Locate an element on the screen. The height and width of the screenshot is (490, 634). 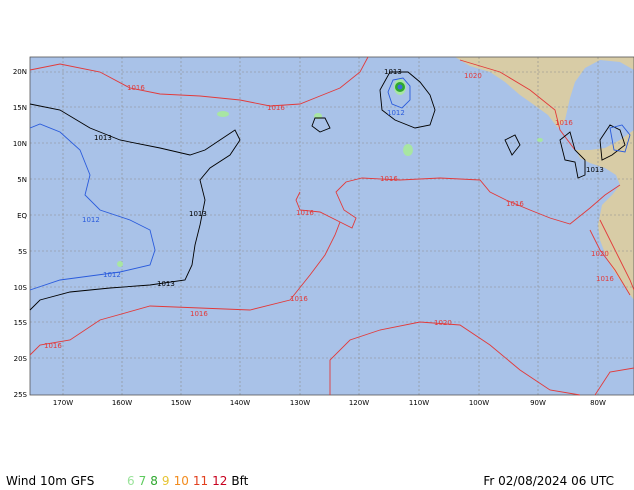
lon-label: 100W is located at coordinates (479, 403).